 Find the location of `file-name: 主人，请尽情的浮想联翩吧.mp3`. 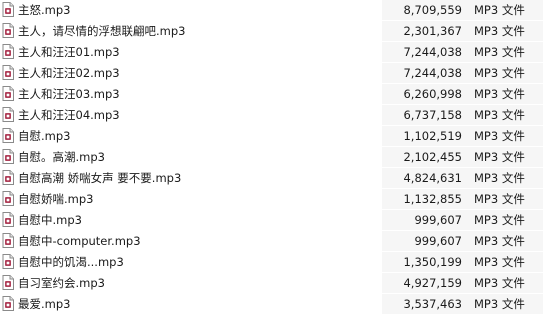

file-name: 主人，请尽情的浮想联翩吧.mp3 is located at coordinates (101, 31).